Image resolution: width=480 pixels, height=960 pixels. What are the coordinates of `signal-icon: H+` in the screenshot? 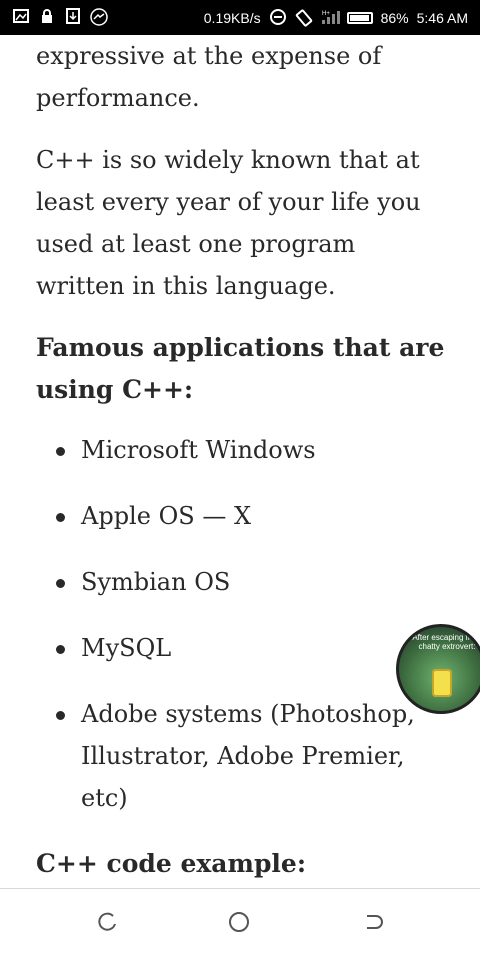 It's located at (330, 18).